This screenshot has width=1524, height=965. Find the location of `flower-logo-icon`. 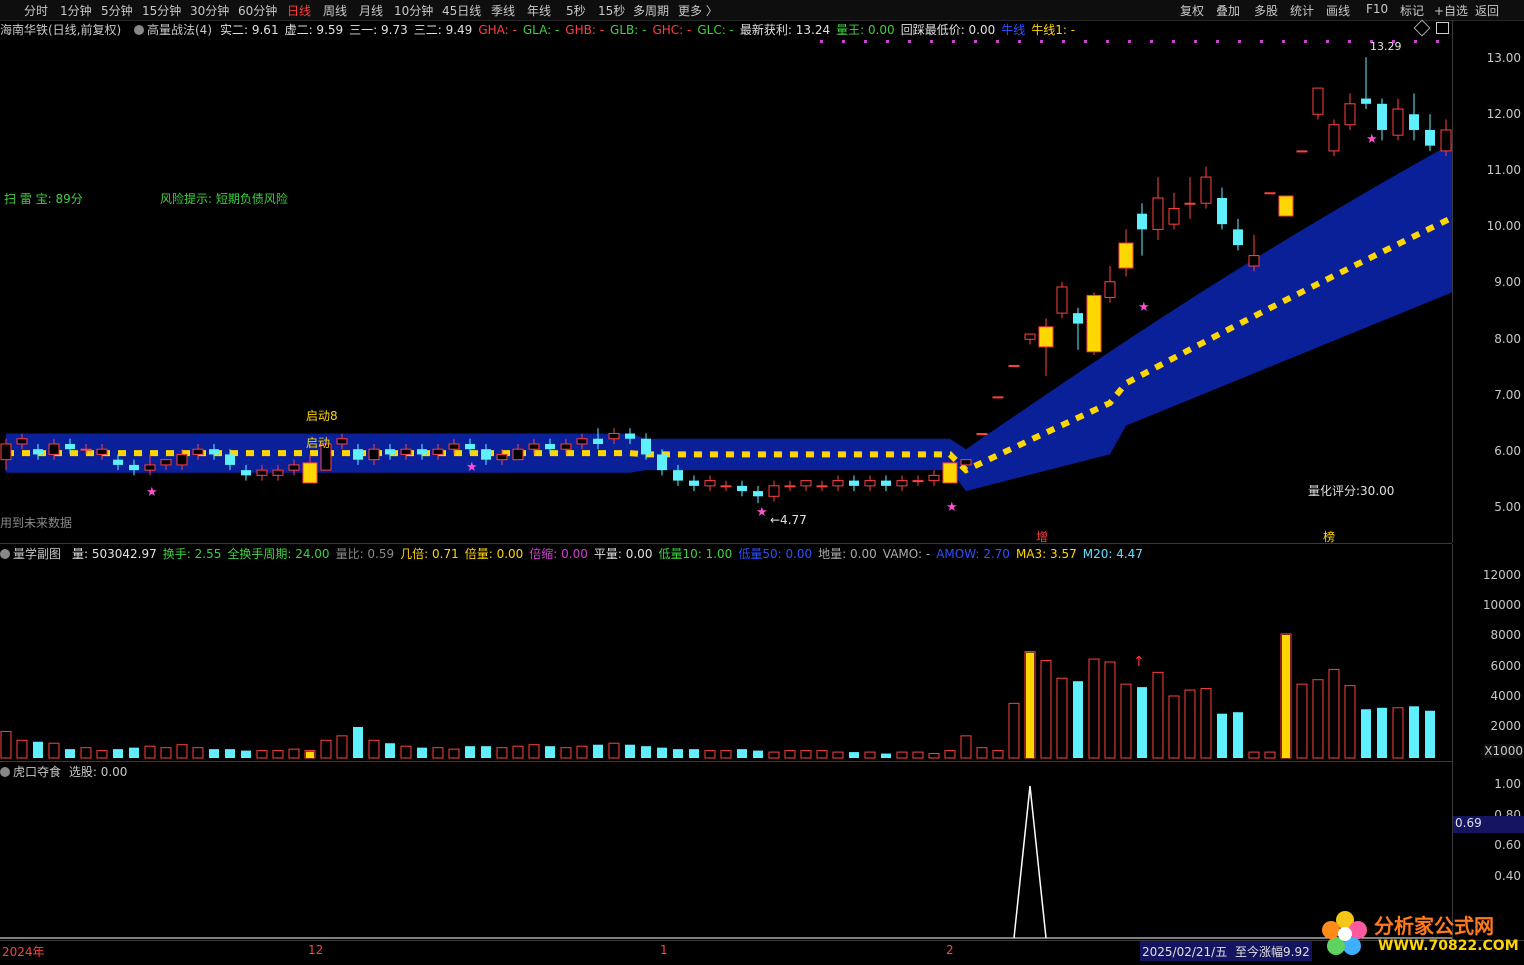

flower-logo-icon is located at coordinates (1344, 933).